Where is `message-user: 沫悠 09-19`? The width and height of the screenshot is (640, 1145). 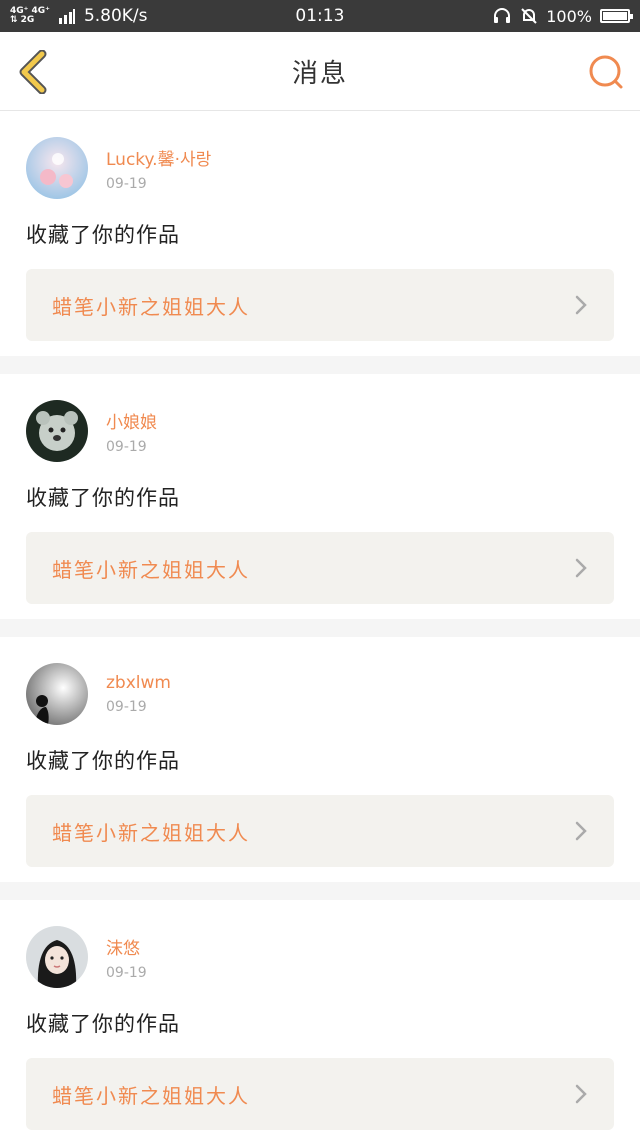 message-user: 沫悠 09-19 is located at coordinates (320, 957).